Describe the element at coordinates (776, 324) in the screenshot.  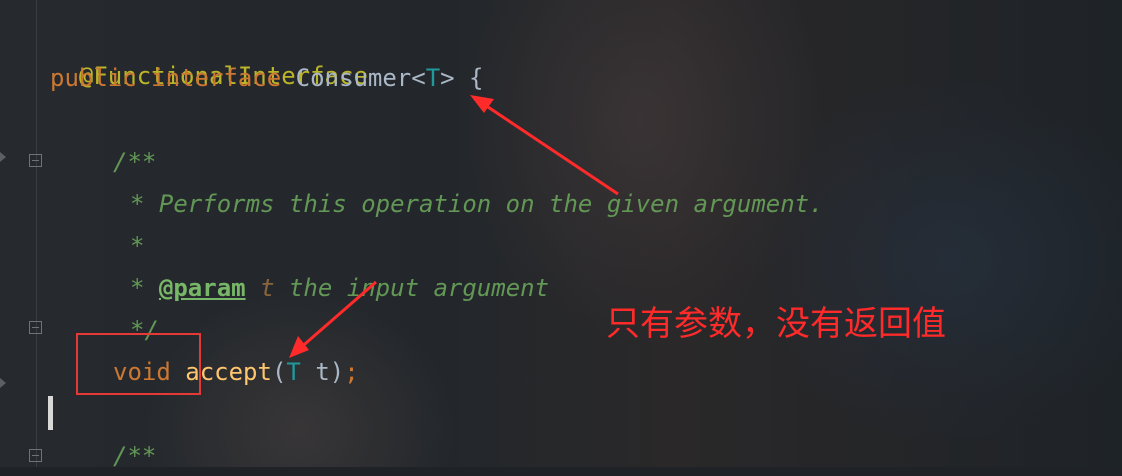
I see `annotation-note: 只有参数，没有返回值` at that location.